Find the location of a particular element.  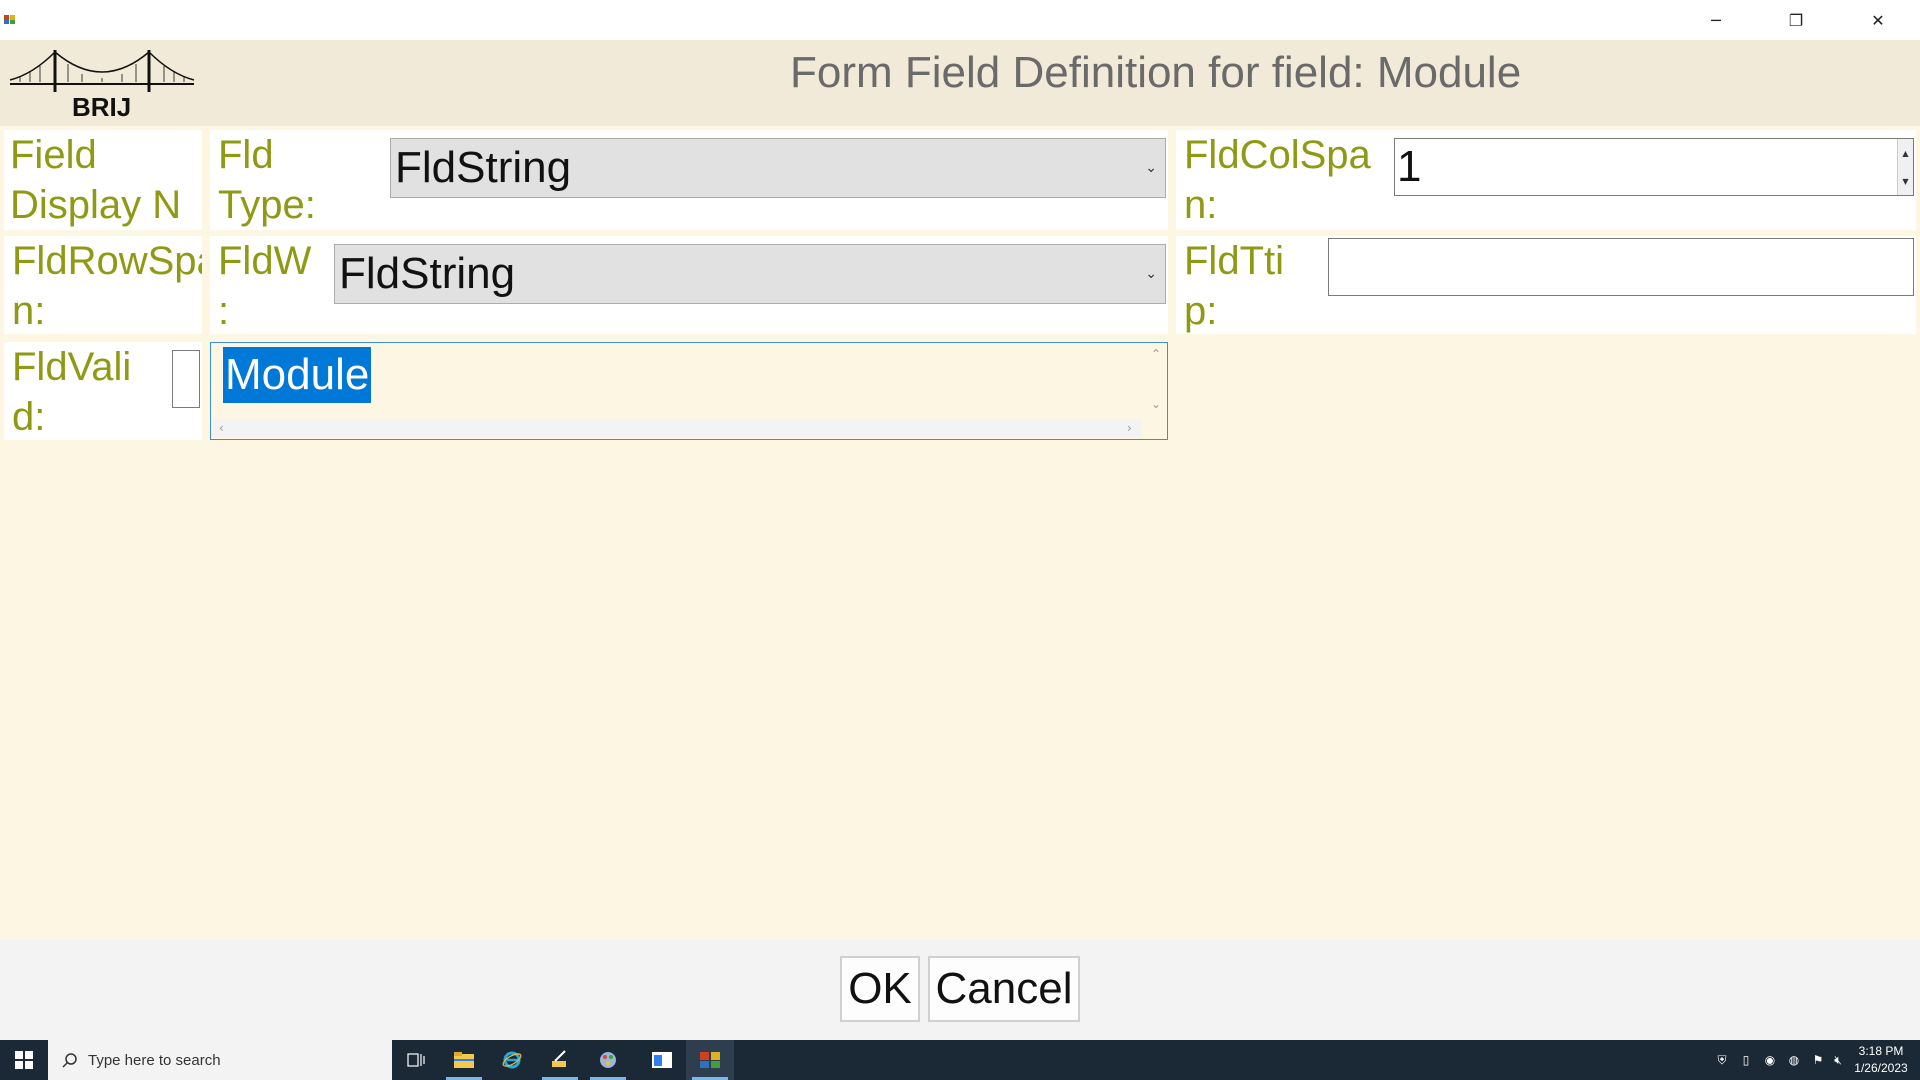

fld-col-span-value: 1 is located at coordinates (1409, 166).